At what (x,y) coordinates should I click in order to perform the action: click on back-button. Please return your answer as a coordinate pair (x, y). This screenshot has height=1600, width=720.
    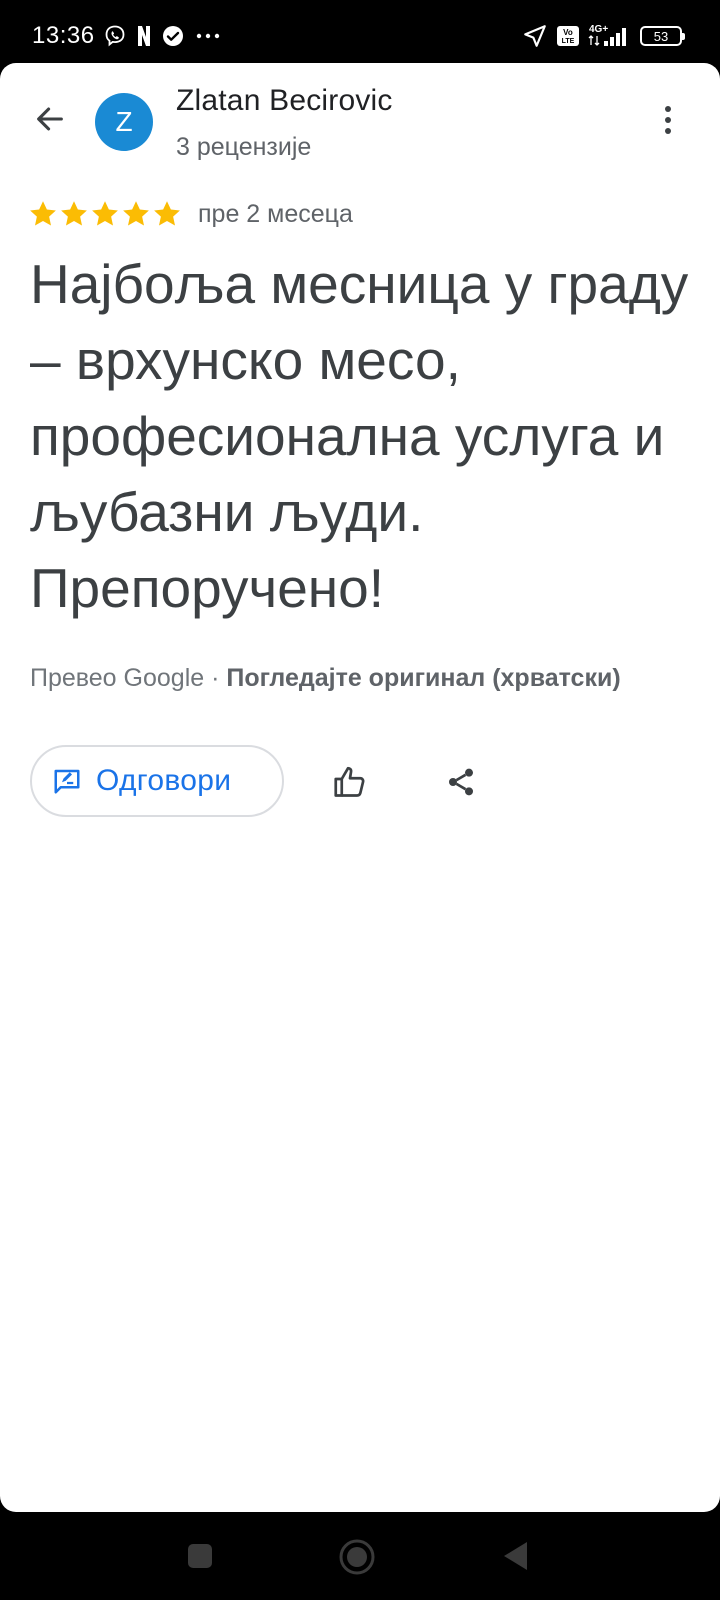
    Looking at the image, I should click on (50, 119).